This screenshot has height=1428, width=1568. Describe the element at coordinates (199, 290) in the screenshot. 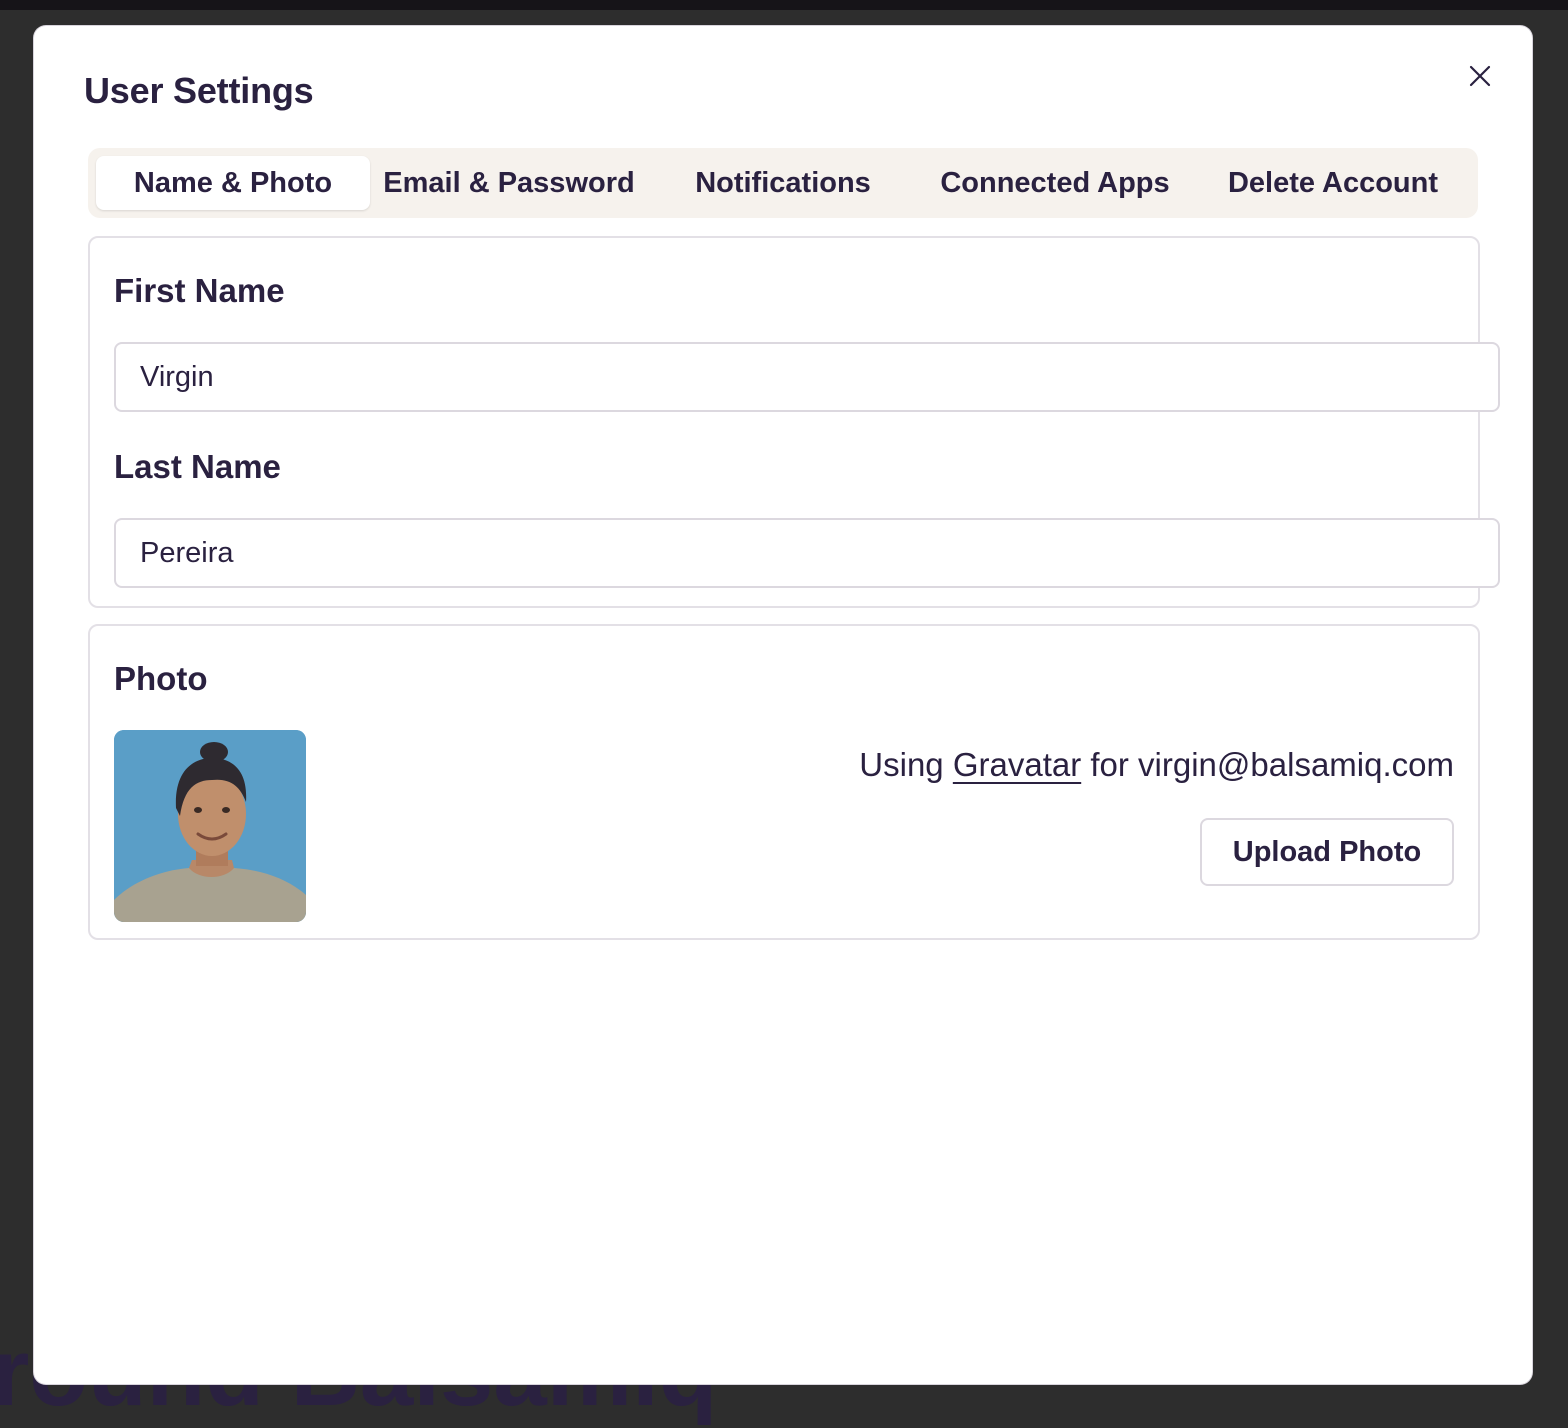

I see `first-name-label: First Name` at that location.